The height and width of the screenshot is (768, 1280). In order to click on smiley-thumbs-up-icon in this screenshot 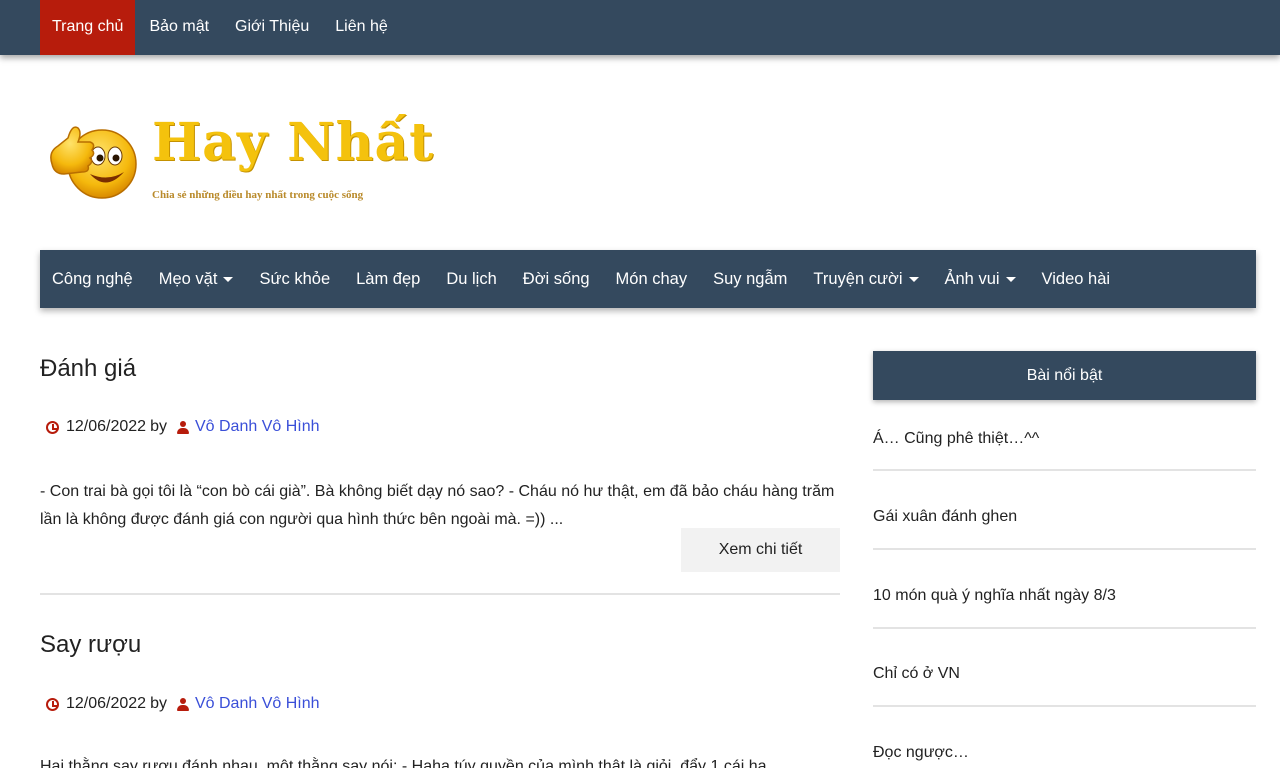, I will do `click(93, 162)`.